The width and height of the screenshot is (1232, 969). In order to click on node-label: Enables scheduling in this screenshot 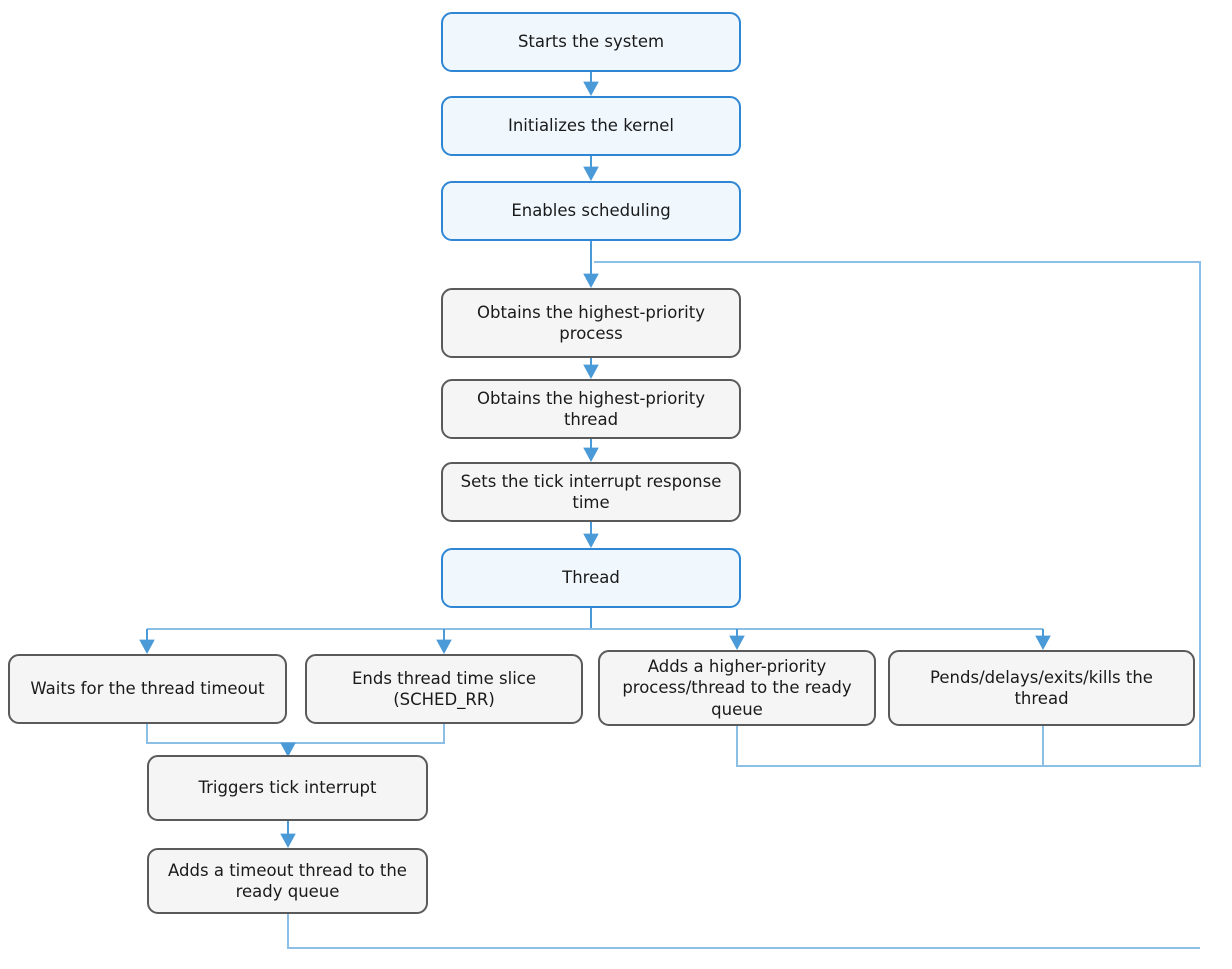, I will do `click(591, 211)`.